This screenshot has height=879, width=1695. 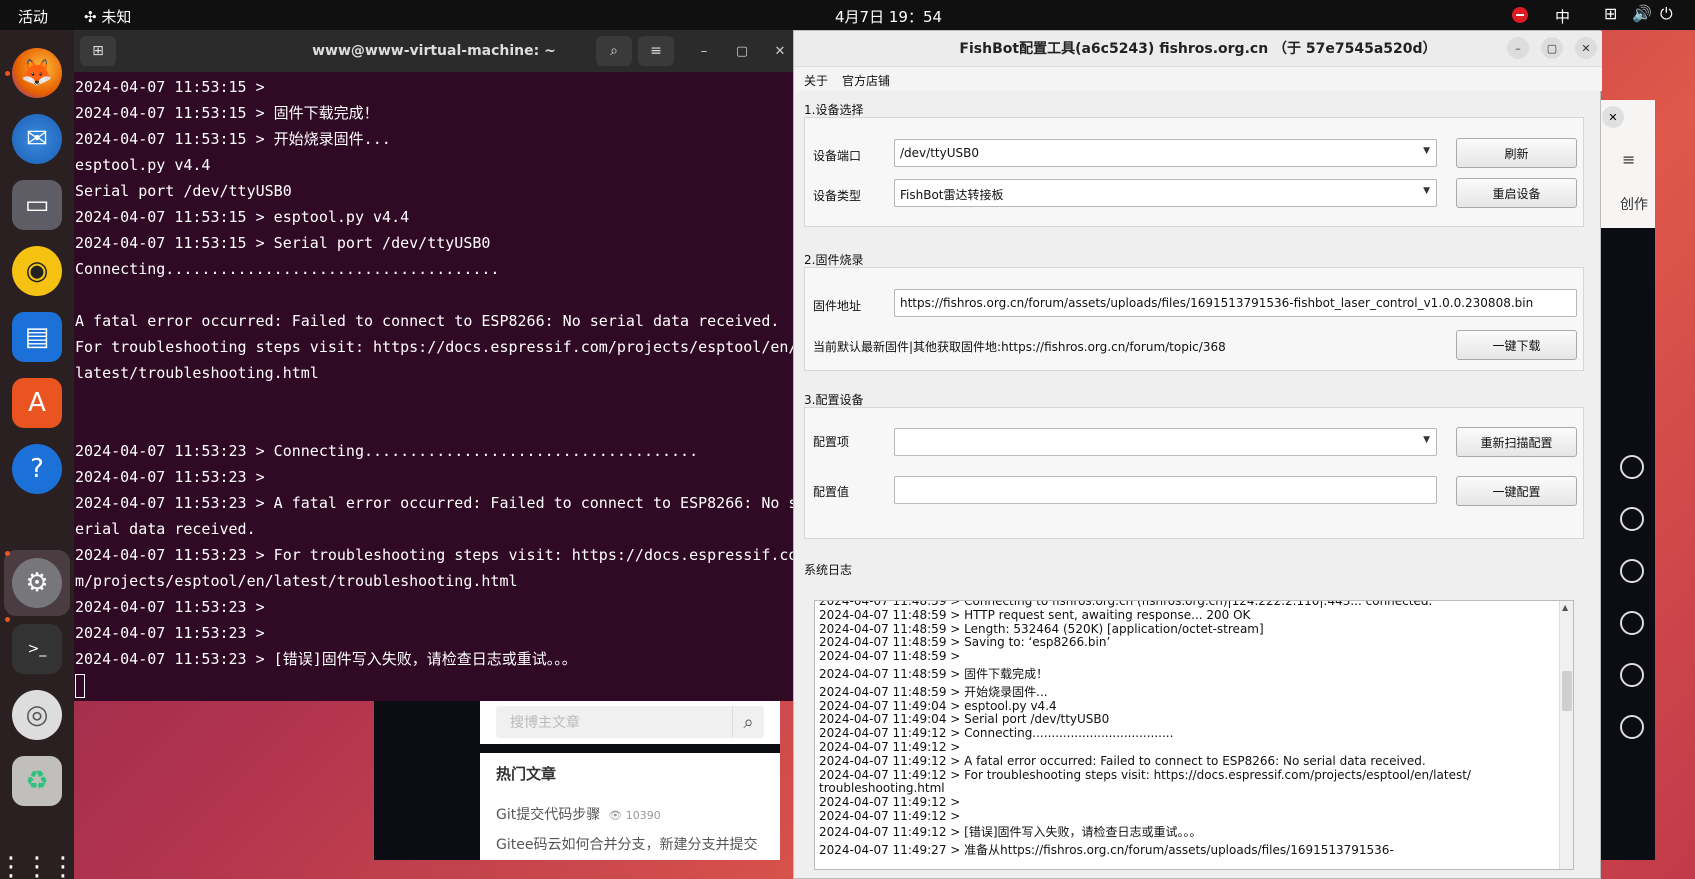 I want to click on app-store-icon: A, so click(x=37, y=403).